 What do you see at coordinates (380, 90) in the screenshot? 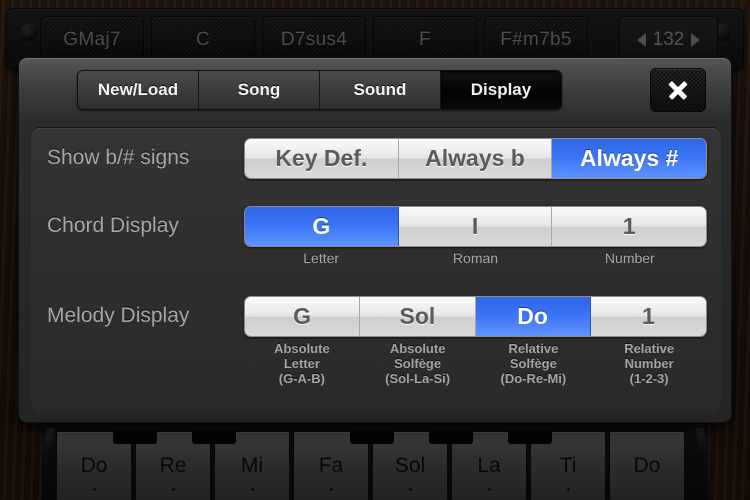
I see `tab-sound: Sound` at bounding box center [380, 90].